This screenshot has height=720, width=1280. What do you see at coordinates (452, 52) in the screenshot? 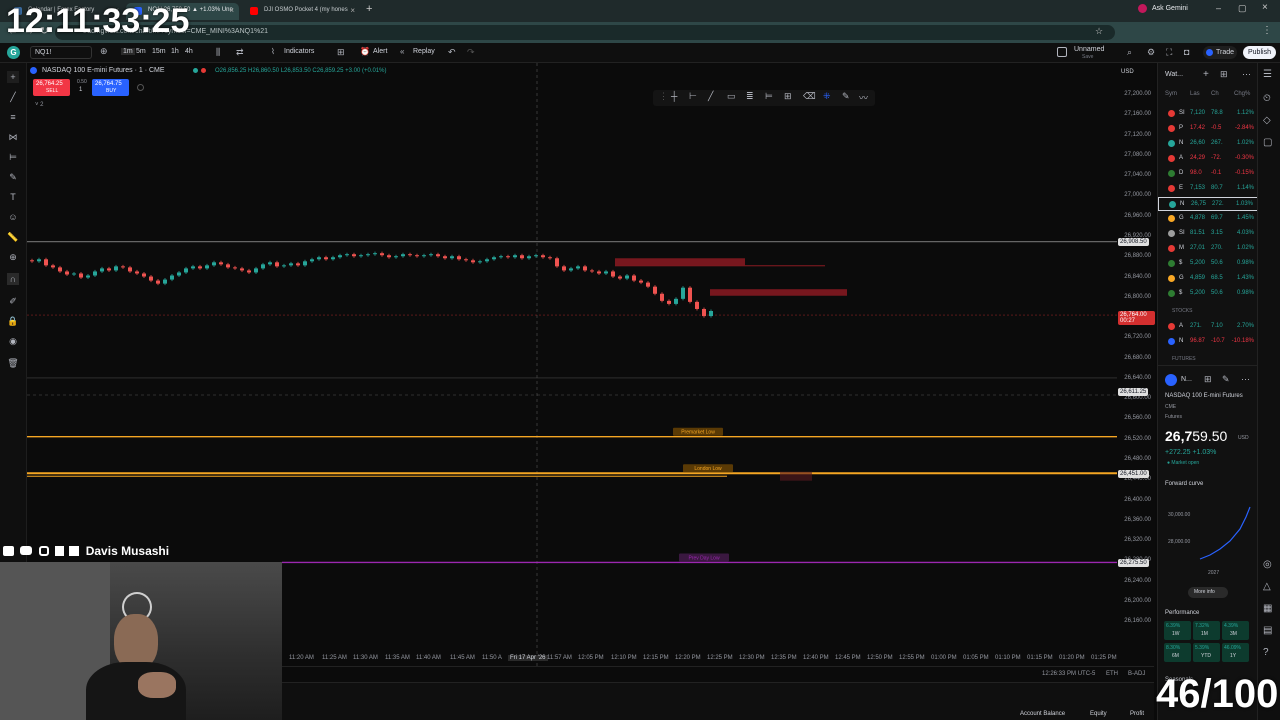
I see `undo-icon: ↶` at bounding box center [452, 52].